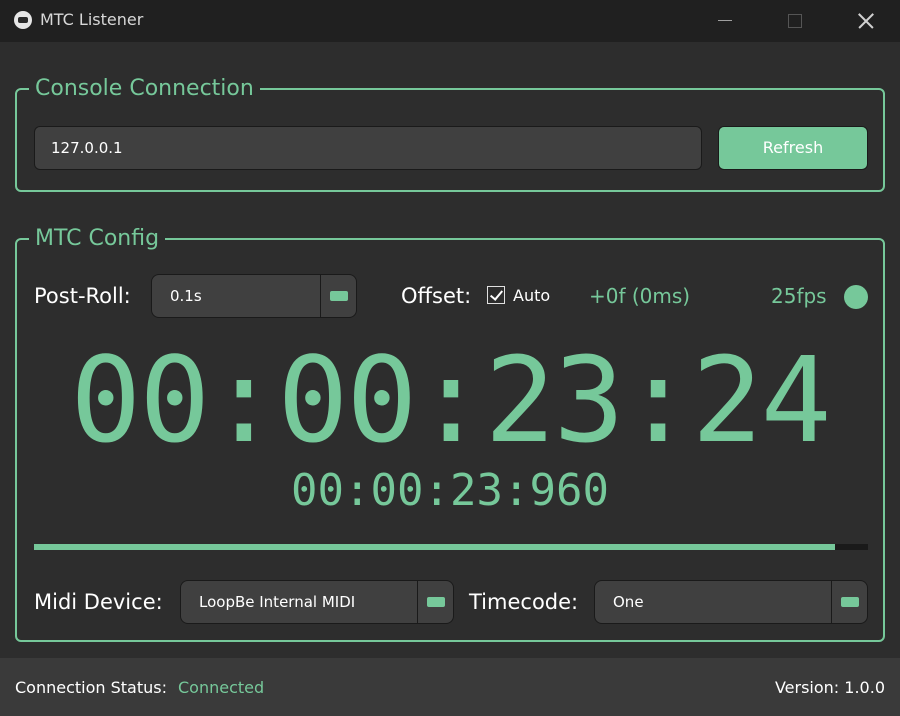  Describe the element at coordinates (91, 687) in the screenshot. I see `connection-status-label: Connection Status:` at that location.